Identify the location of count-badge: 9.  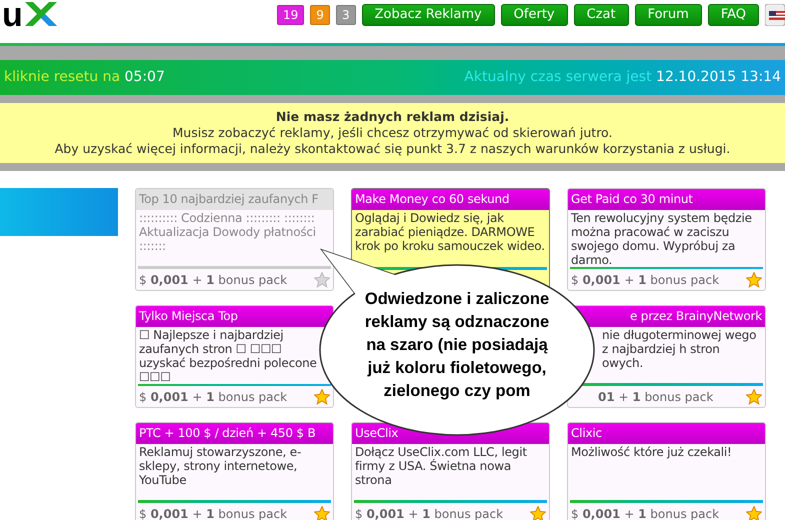
(320, 15).